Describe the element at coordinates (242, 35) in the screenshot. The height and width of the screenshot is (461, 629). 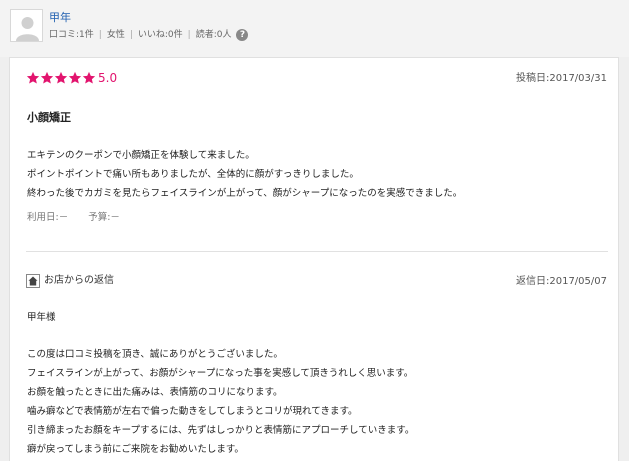
I see `question-circle-icon: ?` at that location.